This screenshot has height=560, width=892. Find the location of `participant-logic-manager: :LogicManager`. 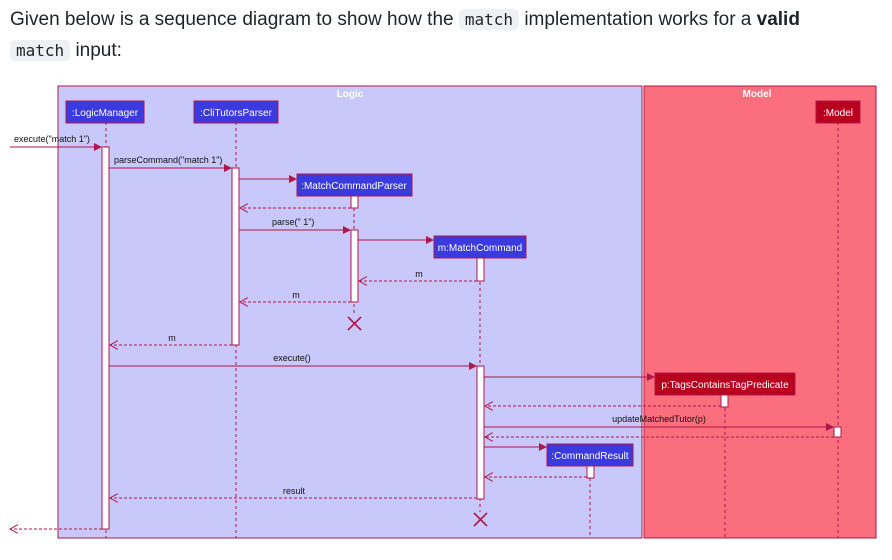

participant-logic-manager: :LogicManager is located at coordinates (105, 113).